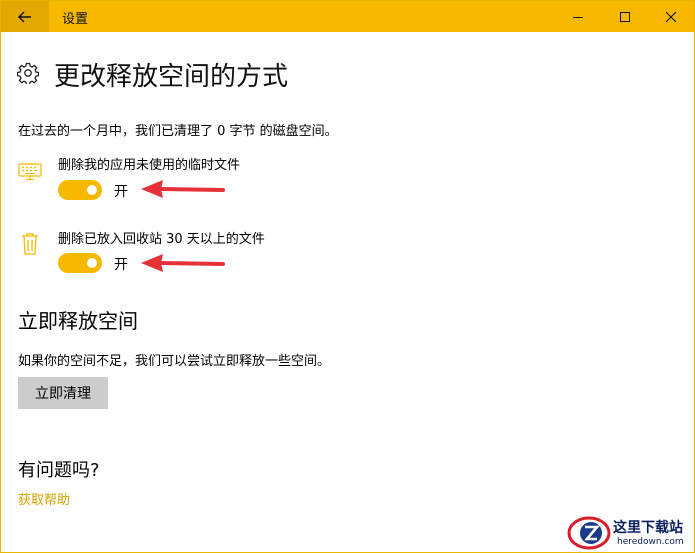 The width and height of the screenshot is (695, 553). I want to click on toggle-recycle-bin-state: 开, so click(121, 265).